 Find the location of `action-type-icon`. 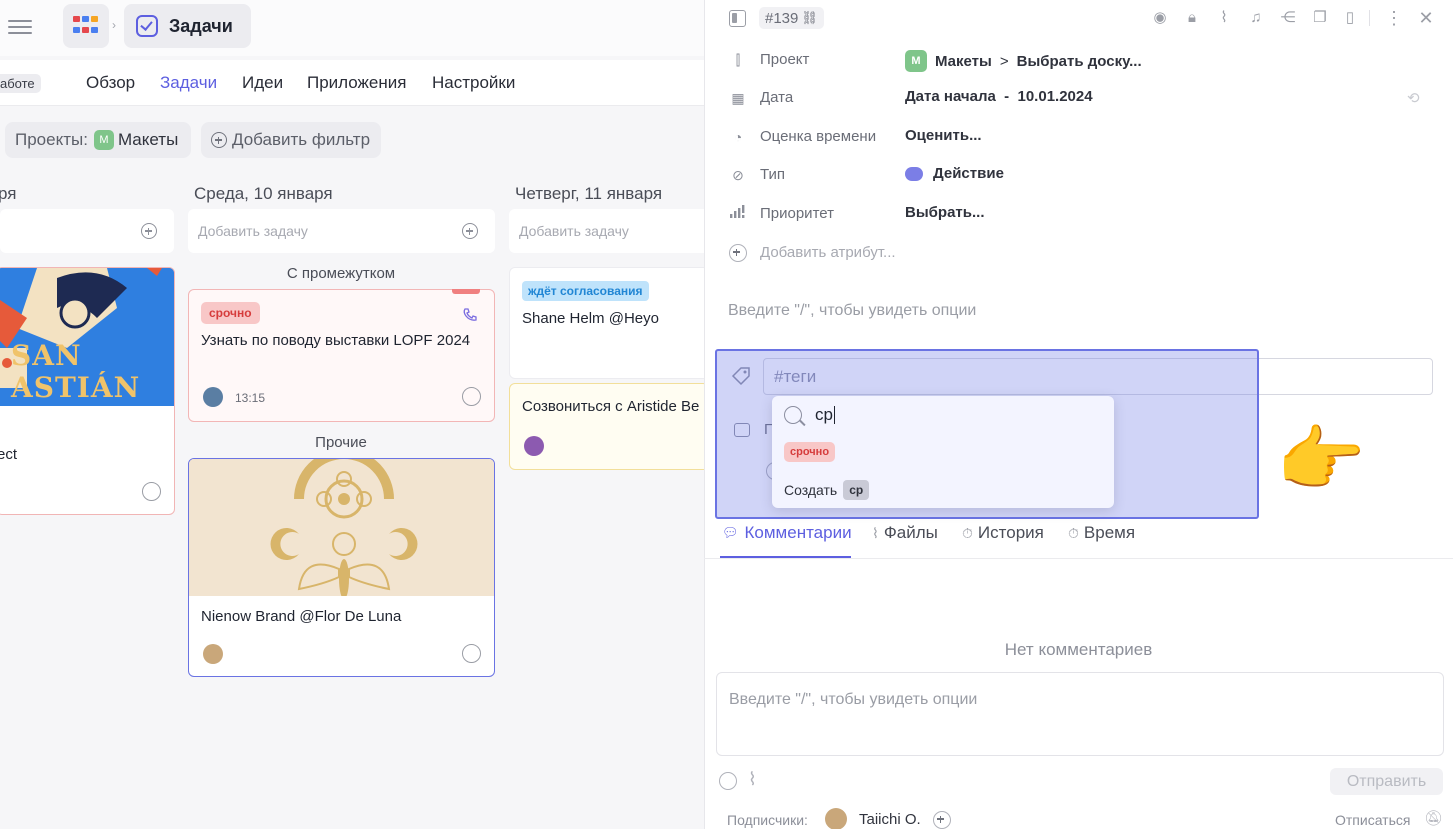

action-type-icon is located at coordinates (914, 173).